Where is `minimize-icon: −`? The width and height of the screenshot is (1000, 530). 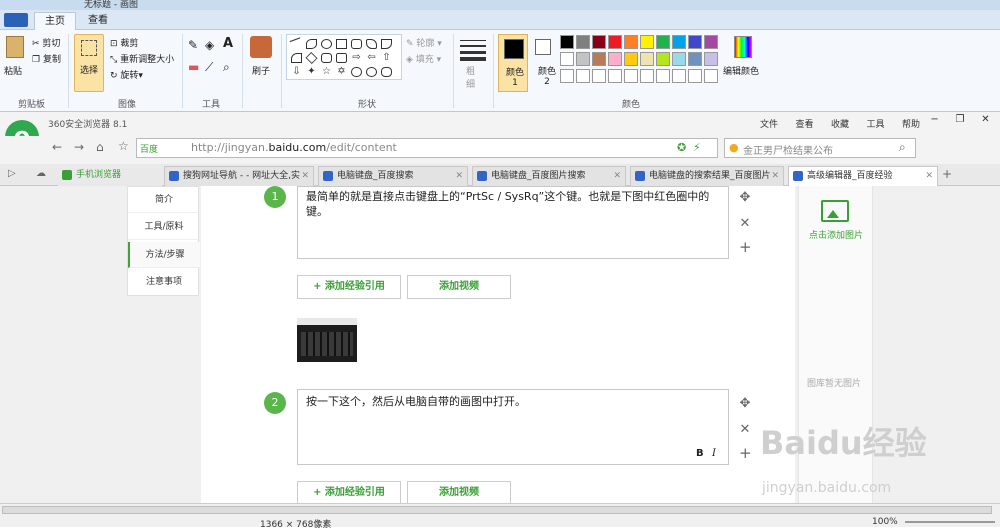 minimize-icon: − is located at coordinates (934, 123).